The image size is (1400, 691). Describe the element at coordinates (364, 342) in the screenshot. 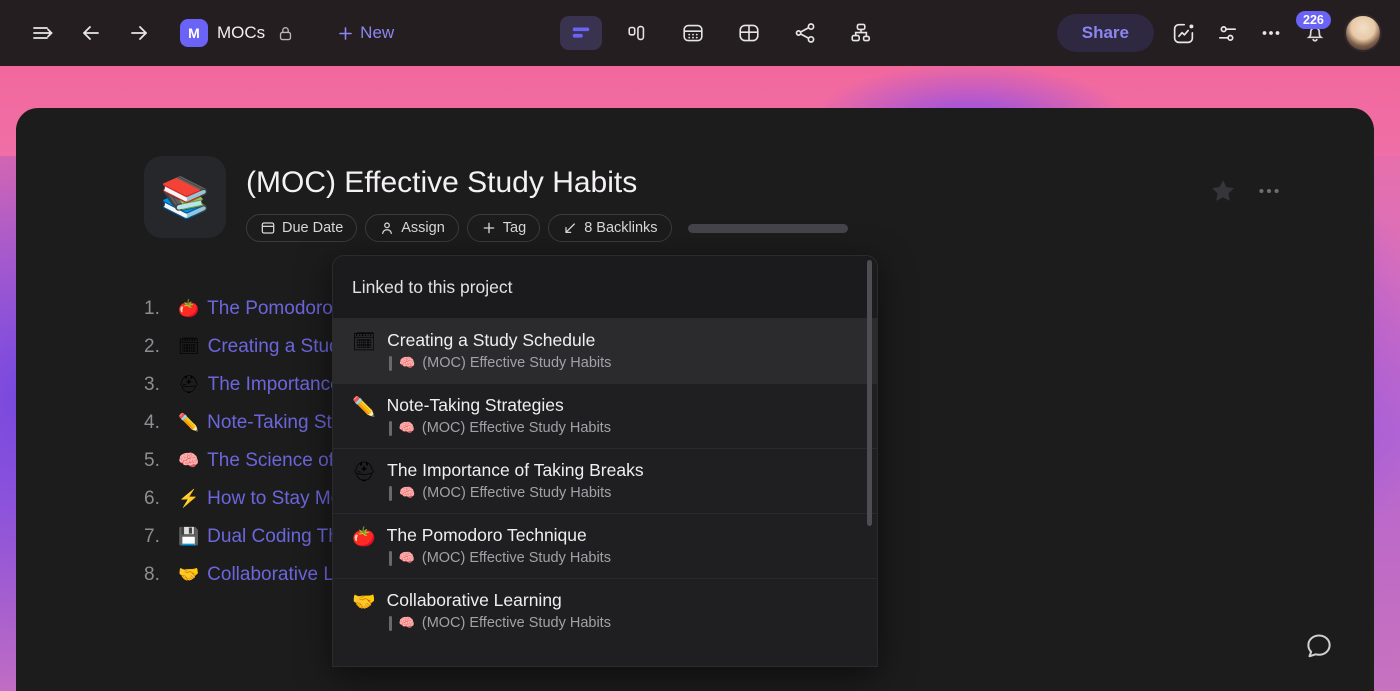

I see `popup-item-emoji: 🗓` at that location.